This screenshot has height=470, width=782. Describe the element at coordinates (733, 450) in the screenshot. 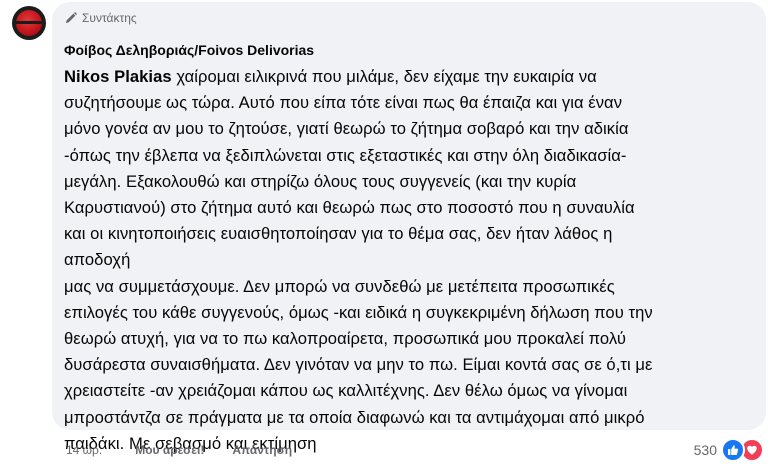

I see `like-icon` at that location.